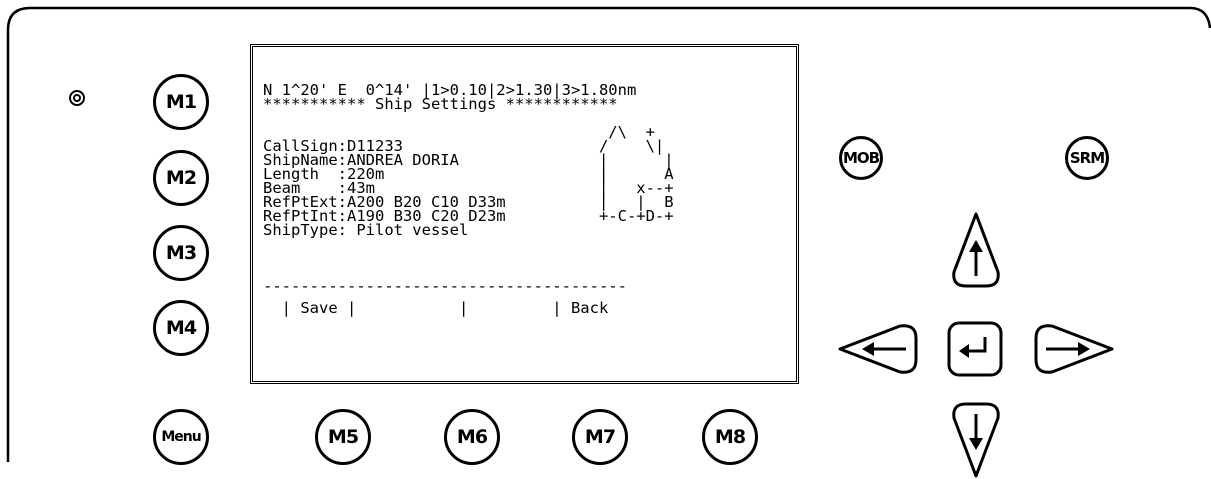  What do you see at coordinates (77, 98) in the screenshot?
I see `status-led-icon` at bounding box center [77, 98].